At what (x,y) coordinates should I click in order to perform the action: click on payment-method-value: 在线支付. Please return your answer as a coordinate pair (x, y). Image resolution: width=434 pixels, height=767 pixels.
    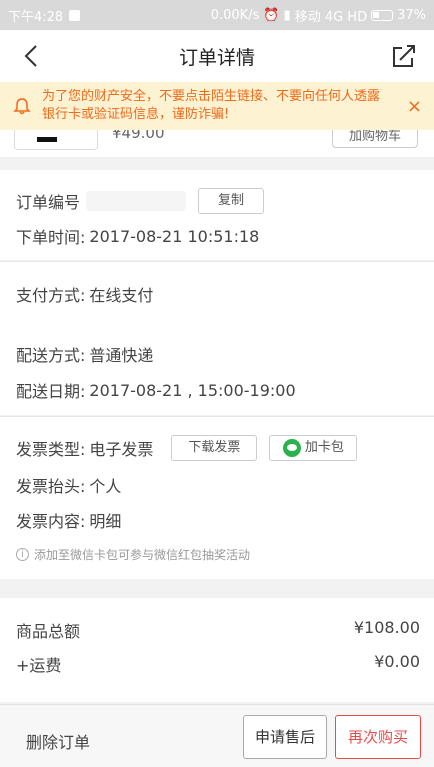
    Looking at the image, I should click on (121, 295).